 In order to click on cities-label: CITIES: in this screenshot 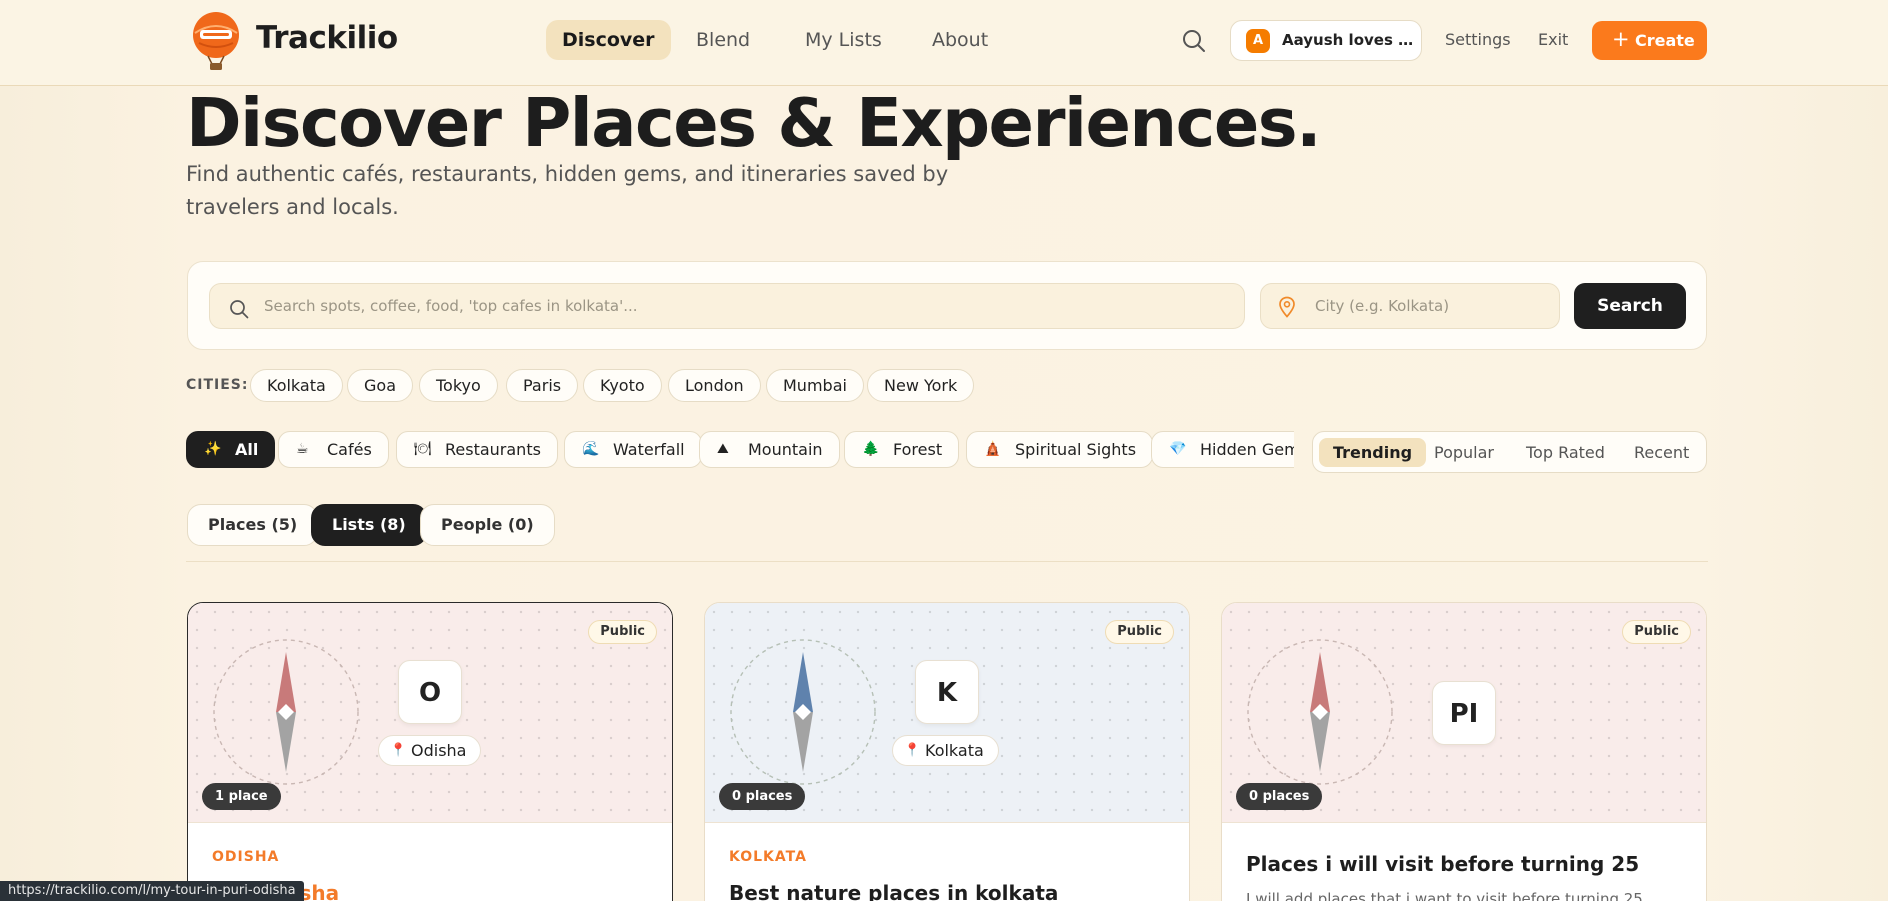, I will do `click(217, 385)`.